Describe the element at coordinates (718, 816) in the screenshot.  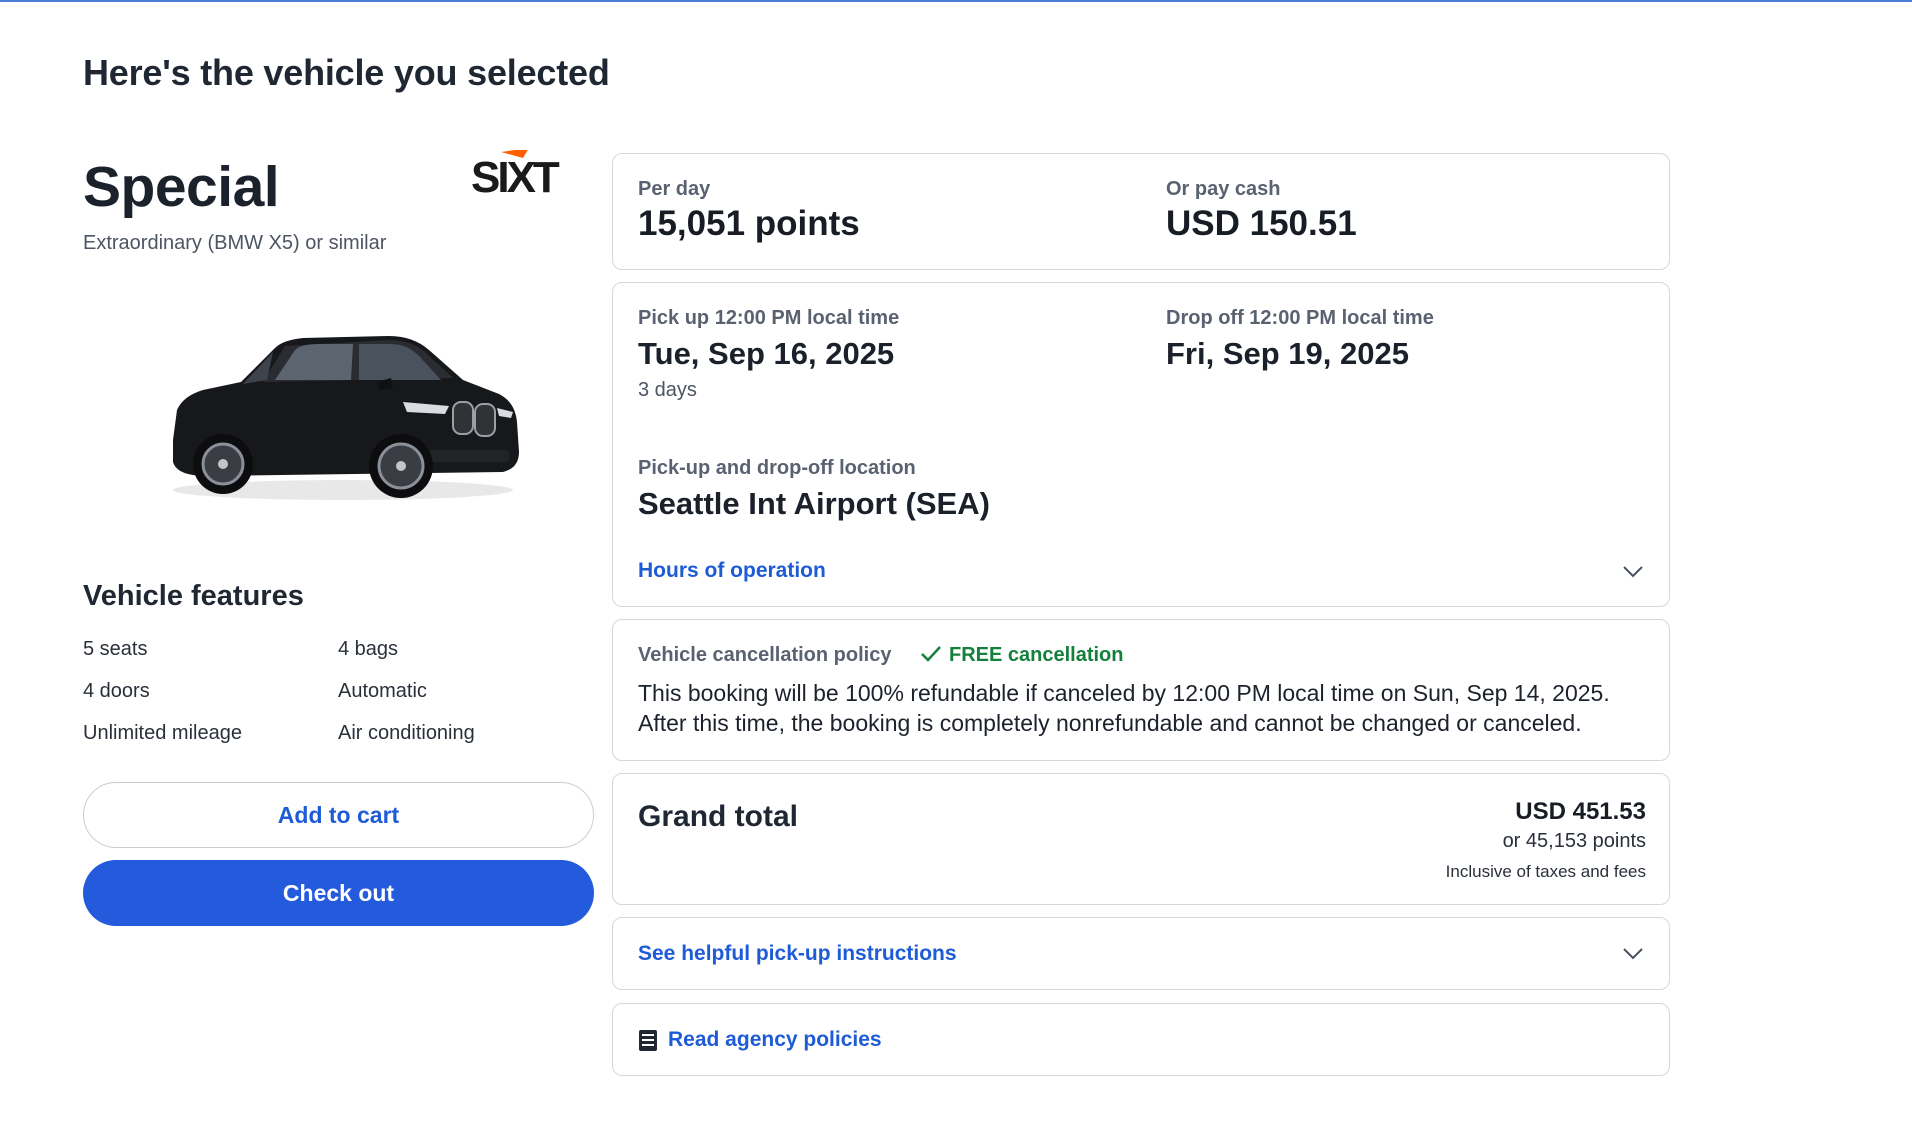
I see `grand-total-label: Grand total` at that location.